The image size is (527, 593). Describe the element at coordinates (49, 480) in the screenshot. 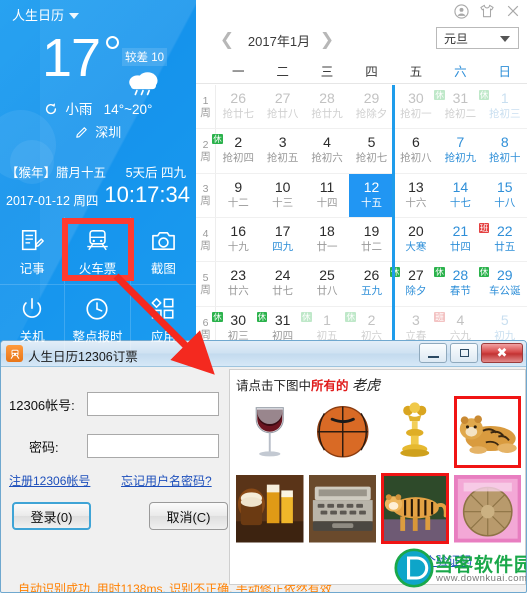

I see `register-link: 注册12306帐号` at that location.